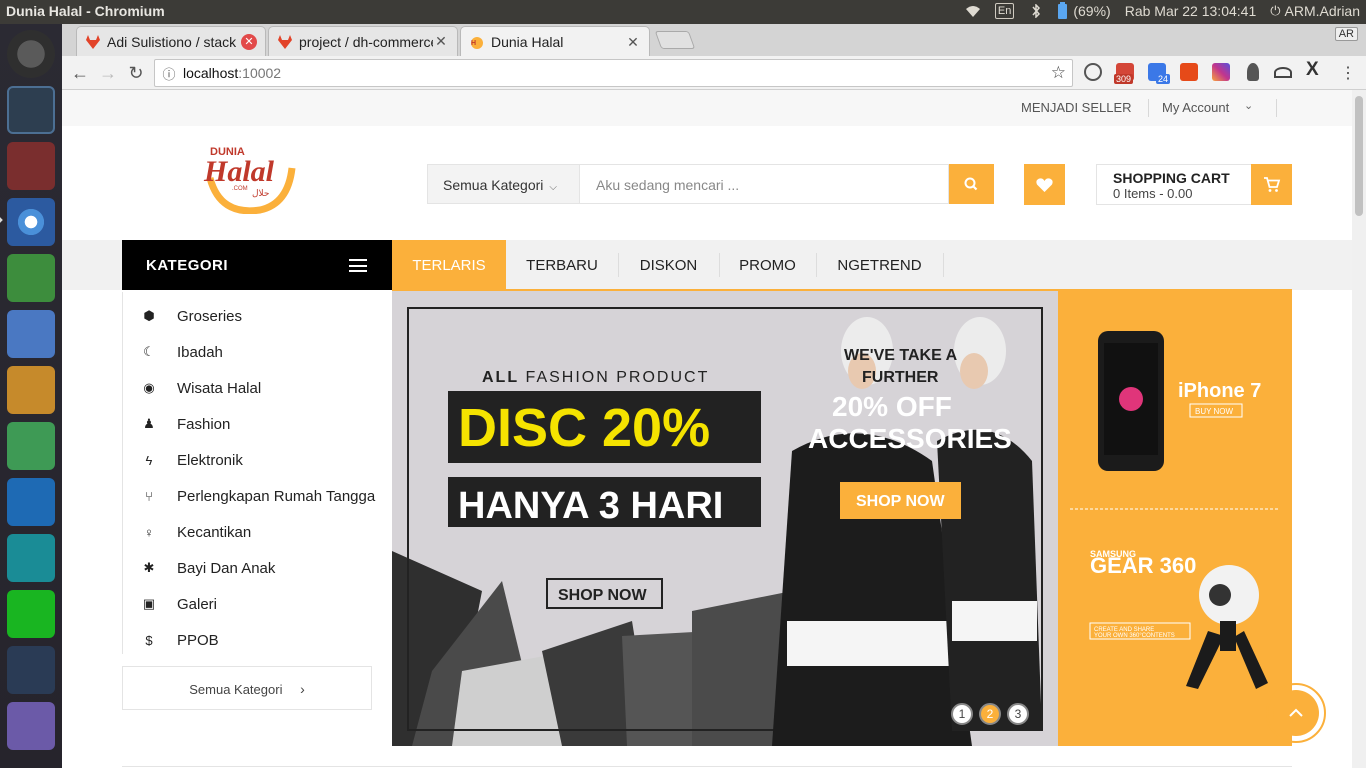  Describe the element at coordinates (31, 278) in the screenshot. I see `android-studio-icon` at that location.